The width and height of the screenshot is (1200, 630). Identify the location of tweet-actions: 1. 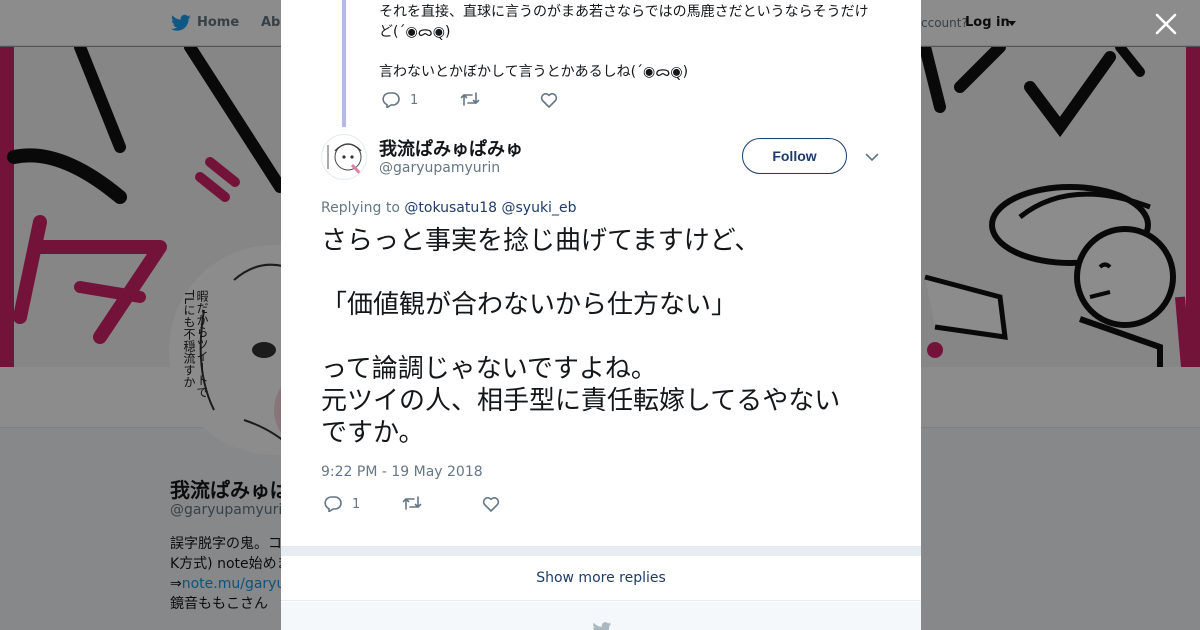
(474, 507).